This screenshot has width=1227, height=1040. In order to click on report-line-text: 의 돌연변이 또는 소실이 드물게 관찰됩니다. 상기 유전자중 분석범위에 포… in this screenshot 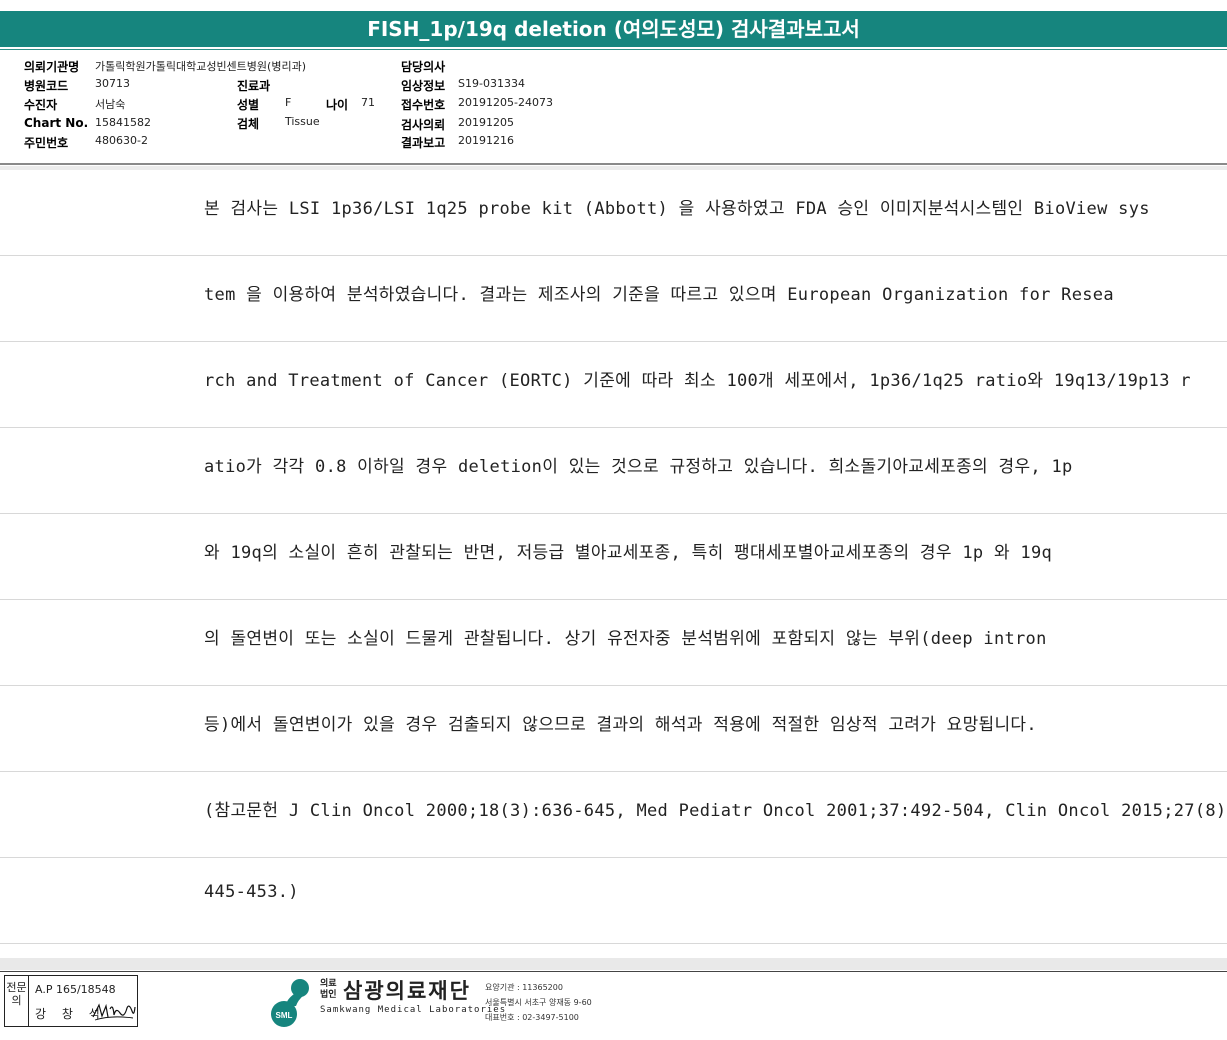, I will do `click(625, 639)`.